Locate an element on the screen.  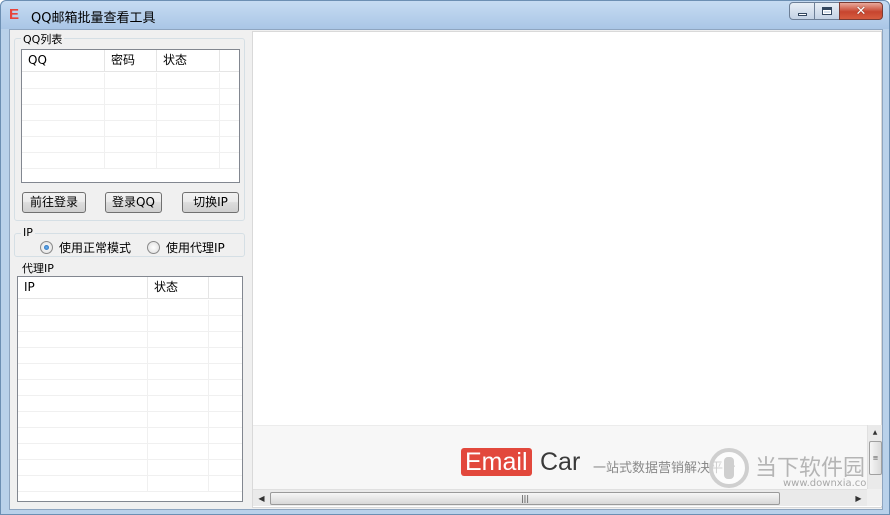
proxy-status-column-header: 状态 is located at coordinates (178, 288).